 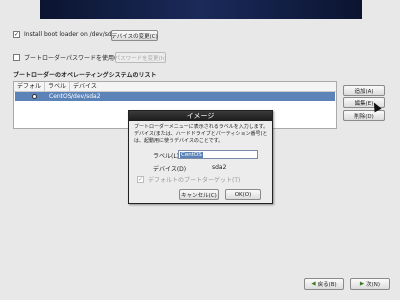 I want to click on delete-button: 削除(D), so click(x=364, y=115).